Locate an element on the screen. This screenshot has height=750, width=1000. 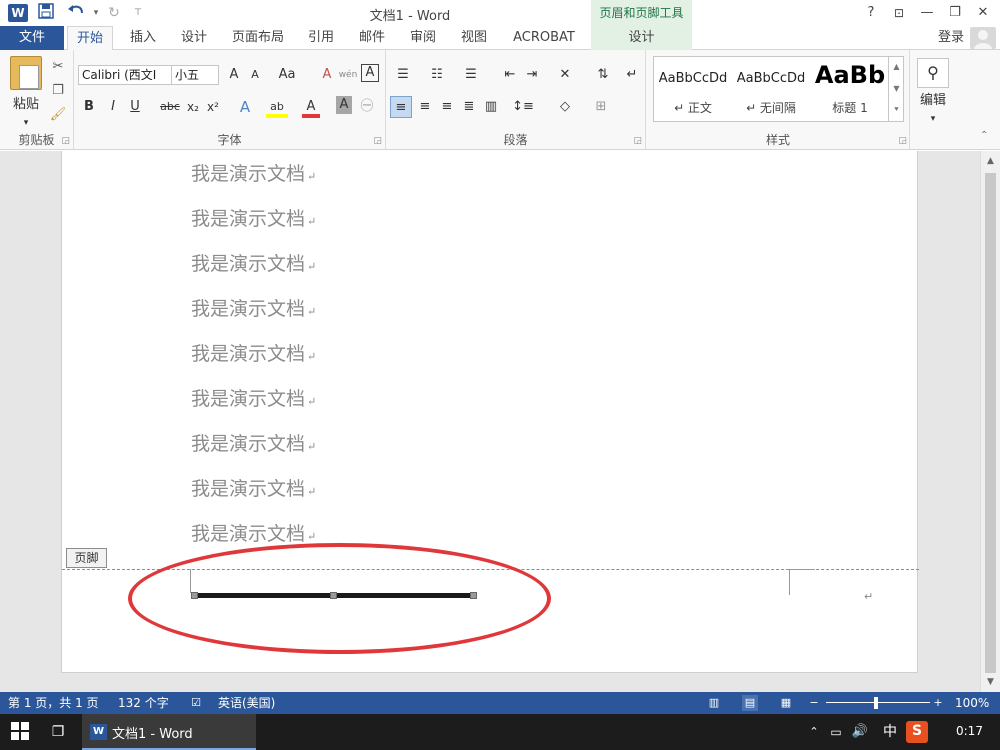
paragraph-launcher-icon: ◲ is located at coordinates (637, 141).